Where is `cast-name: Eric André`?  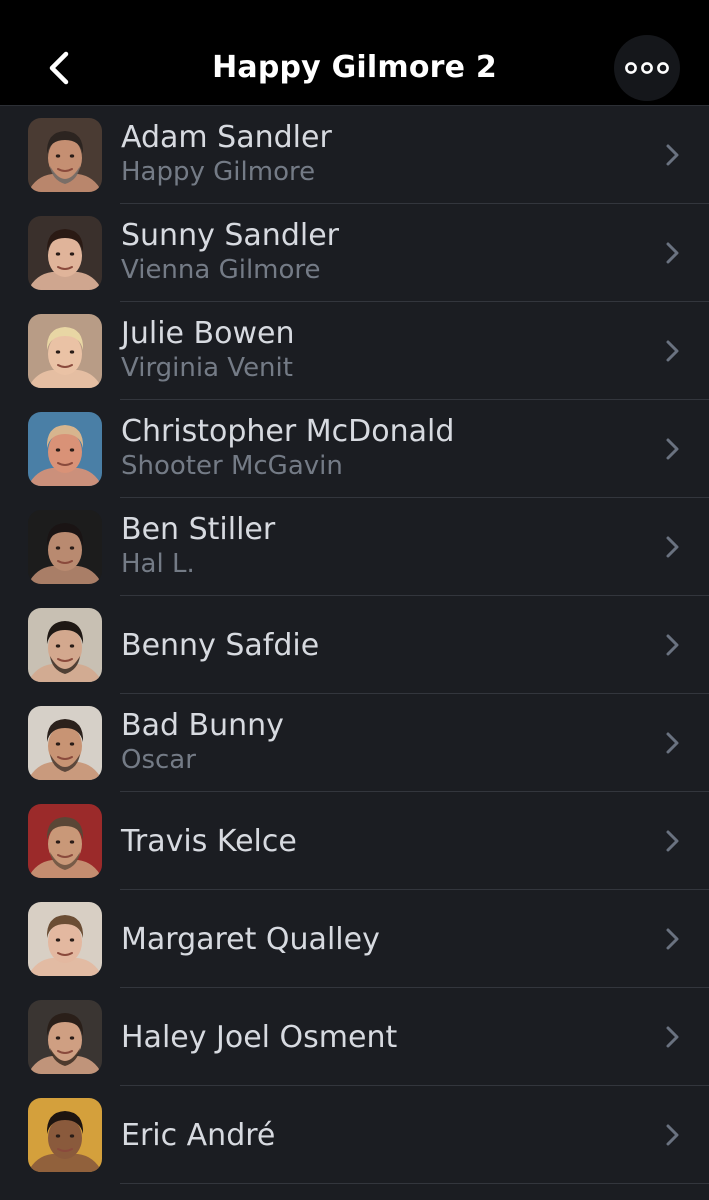
cast-name: Eric André is located at coordinates (198, 1135).